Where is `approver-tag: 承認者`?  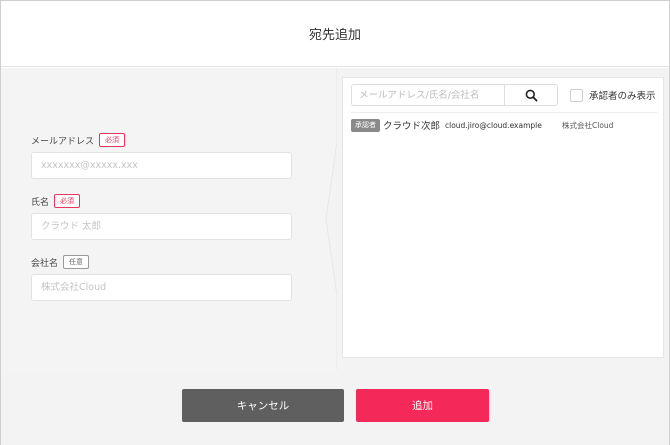
approver-tag: 承認者 is located at coordinates (365, 125).